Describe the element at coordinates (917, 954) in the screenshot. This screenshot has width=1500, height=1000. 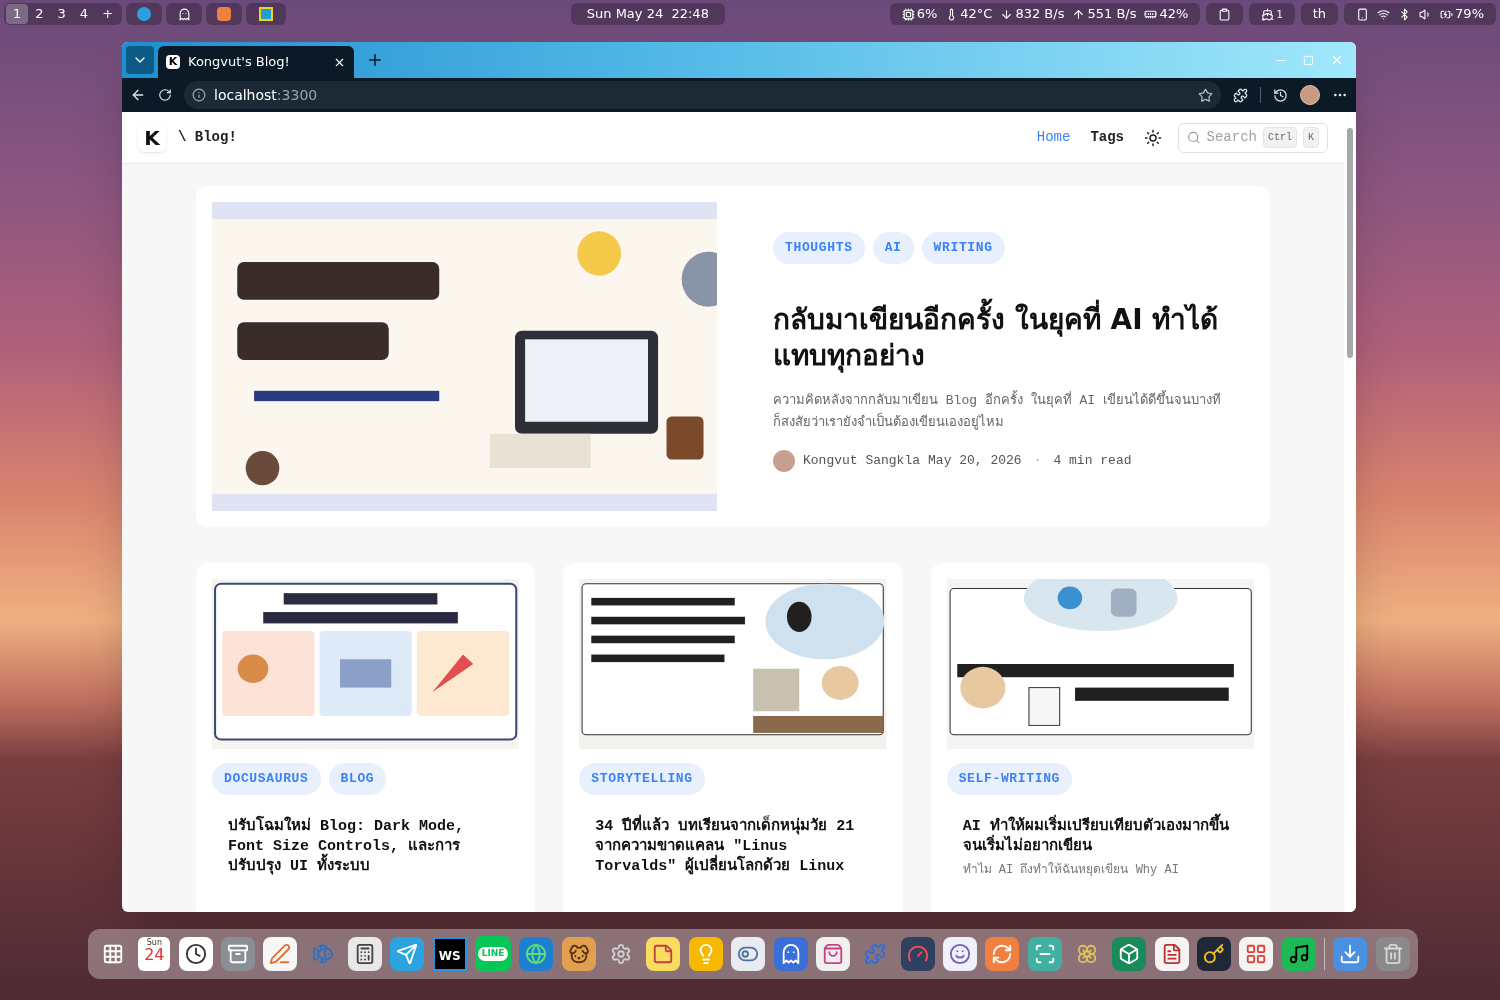
I see `gauge-icon` at that location.